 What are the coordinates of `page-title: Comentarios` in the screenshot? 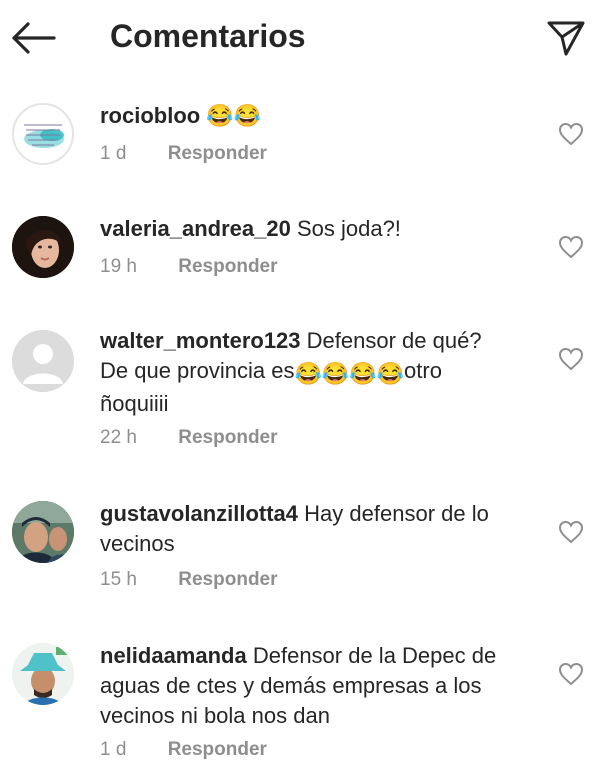 It's located at (208, 36).